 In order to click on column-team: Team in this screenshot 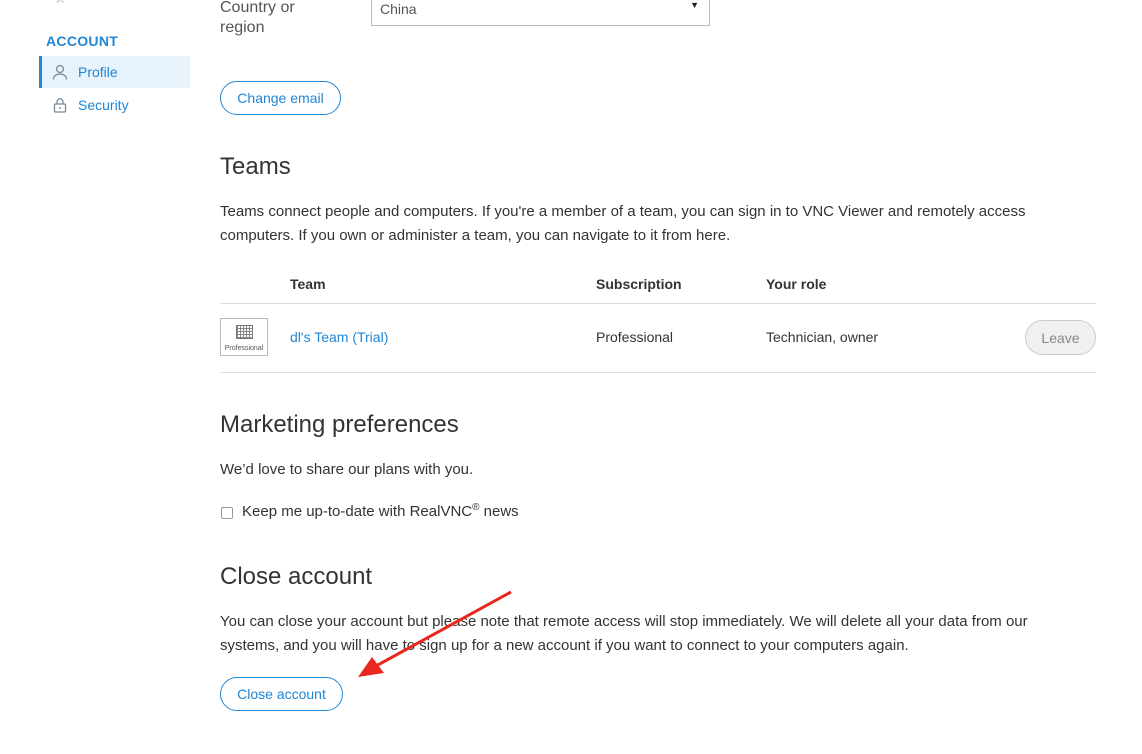, I will do `click(308, 284)`.